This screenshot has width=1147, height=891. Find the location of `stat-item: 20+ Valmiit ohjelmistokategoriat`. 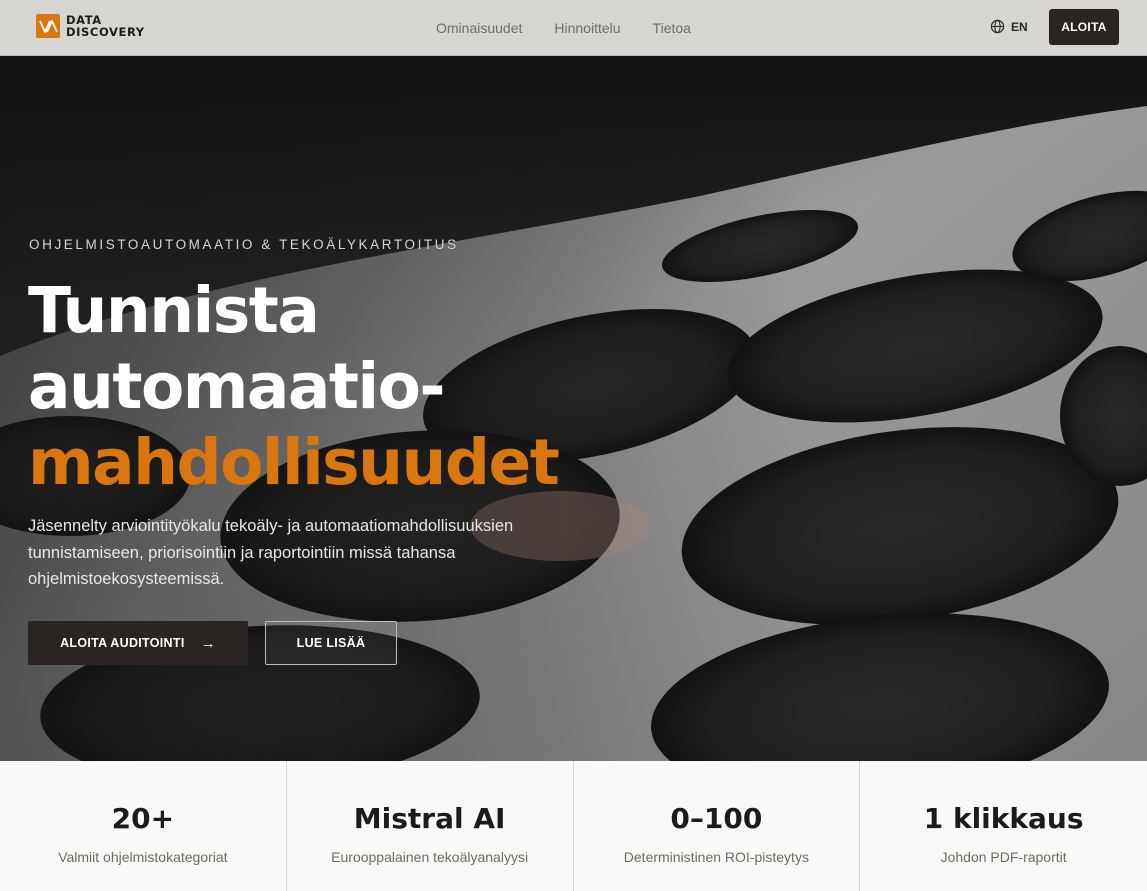

stat-item: 20+ Valmiit ohjelmistokategoriat is located at coordinates (143, 826).